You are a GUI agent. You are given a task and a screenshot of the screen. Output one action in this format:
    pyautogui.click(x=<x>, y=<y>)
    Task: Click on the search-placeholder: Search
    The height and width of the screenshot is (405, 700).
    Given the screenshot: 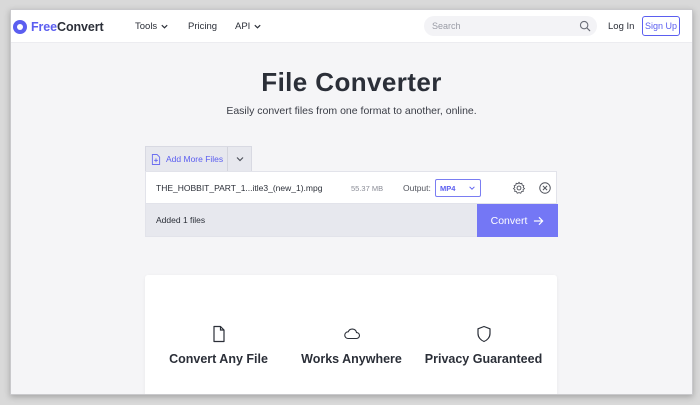 What is the action you would take?
    pyautogui.click(x=446, y=26)
    